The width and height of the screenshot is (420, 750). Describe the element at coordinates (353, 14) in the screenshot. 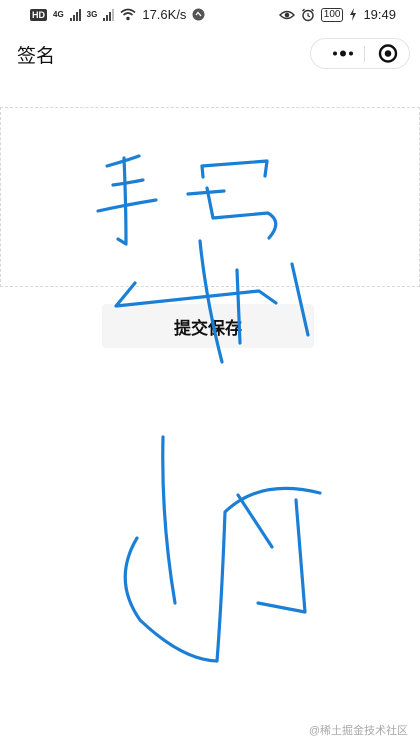

I see `charging-icon` at that location.